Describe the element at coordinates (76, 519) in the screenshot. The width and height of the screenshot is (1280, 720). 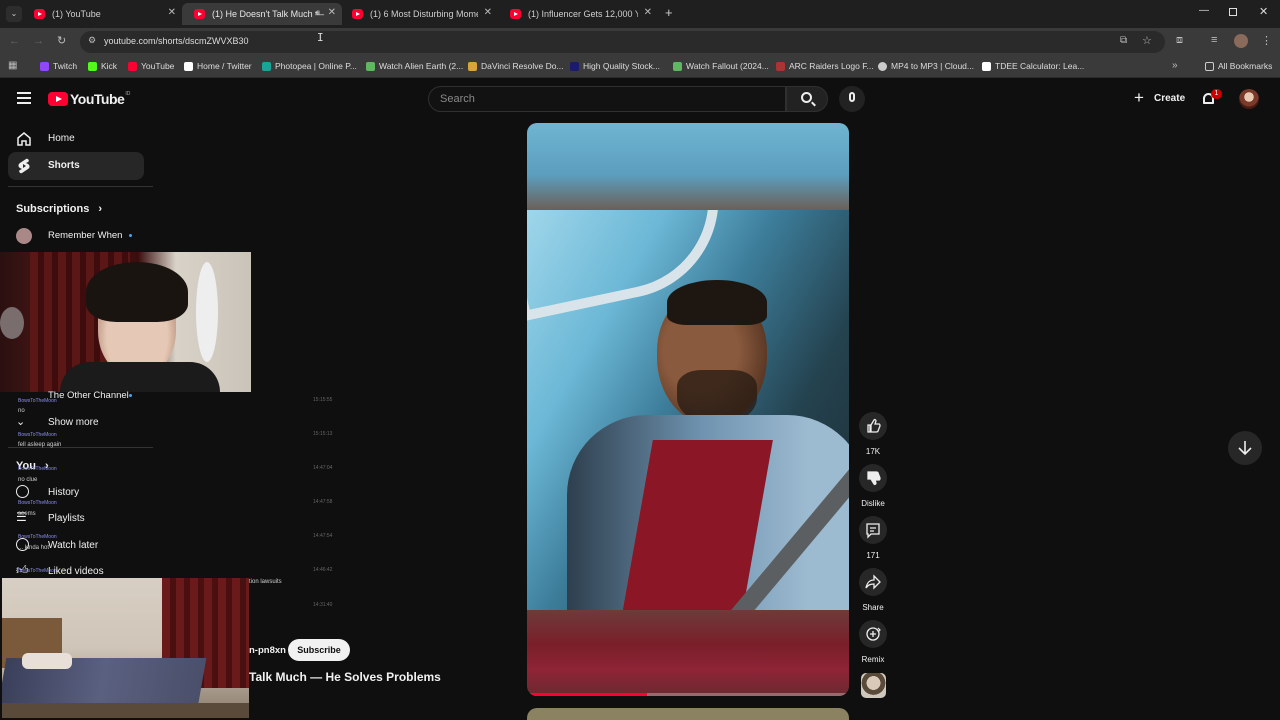
I see `sidebar-item-playlists: ☰ Playlists` at that location.